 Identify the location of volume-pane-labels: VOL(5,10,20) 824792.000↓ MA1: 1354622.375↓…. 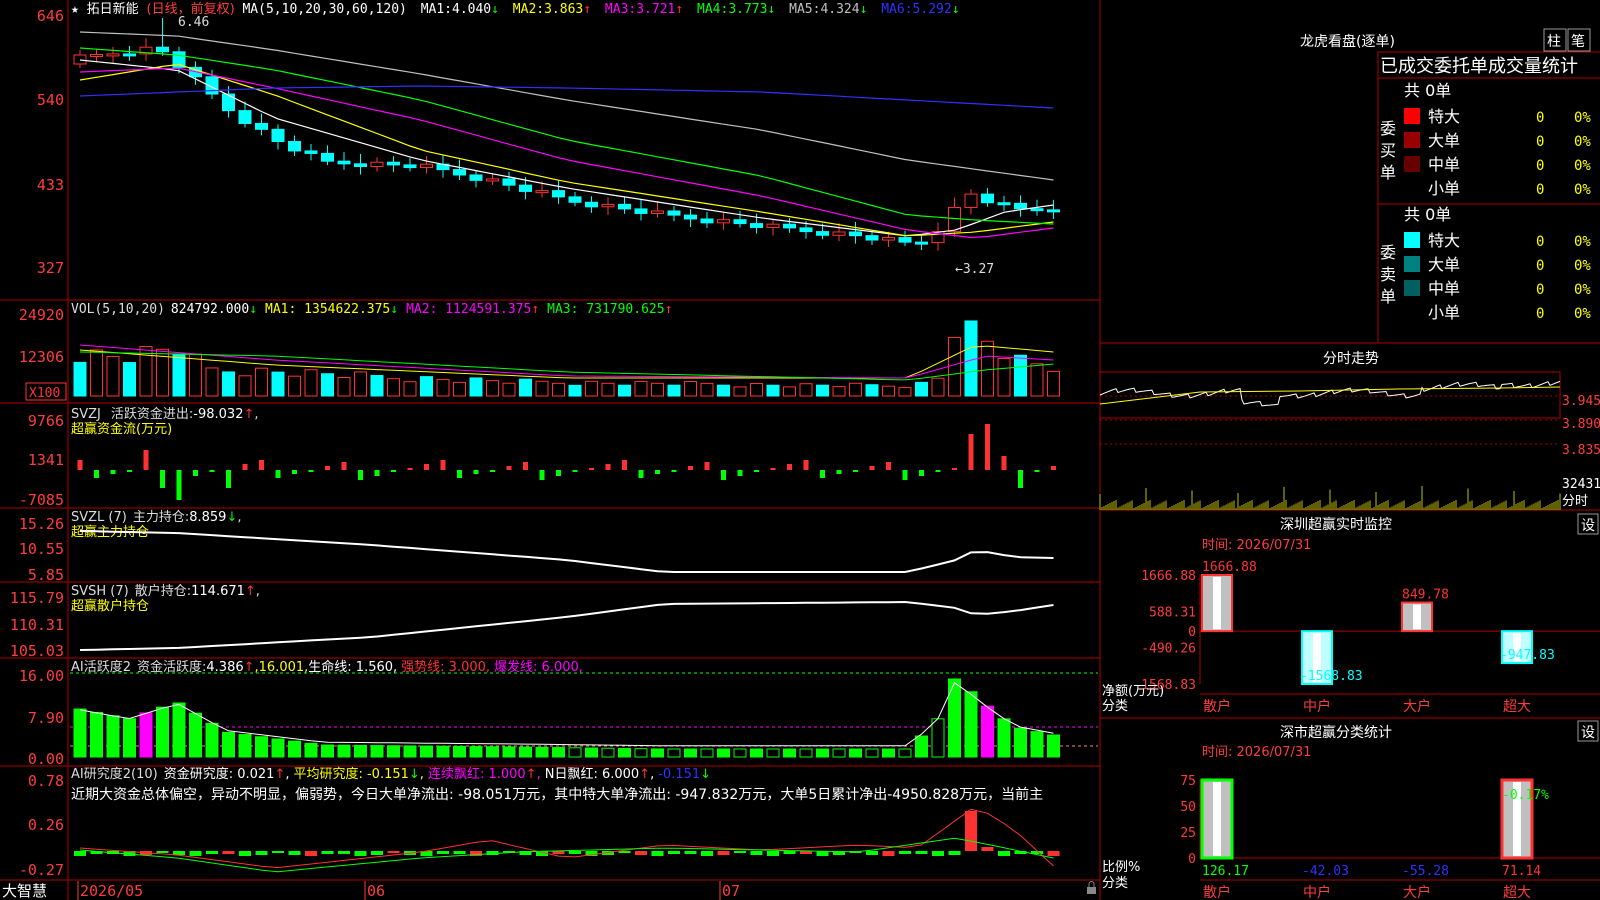
(371, 309).